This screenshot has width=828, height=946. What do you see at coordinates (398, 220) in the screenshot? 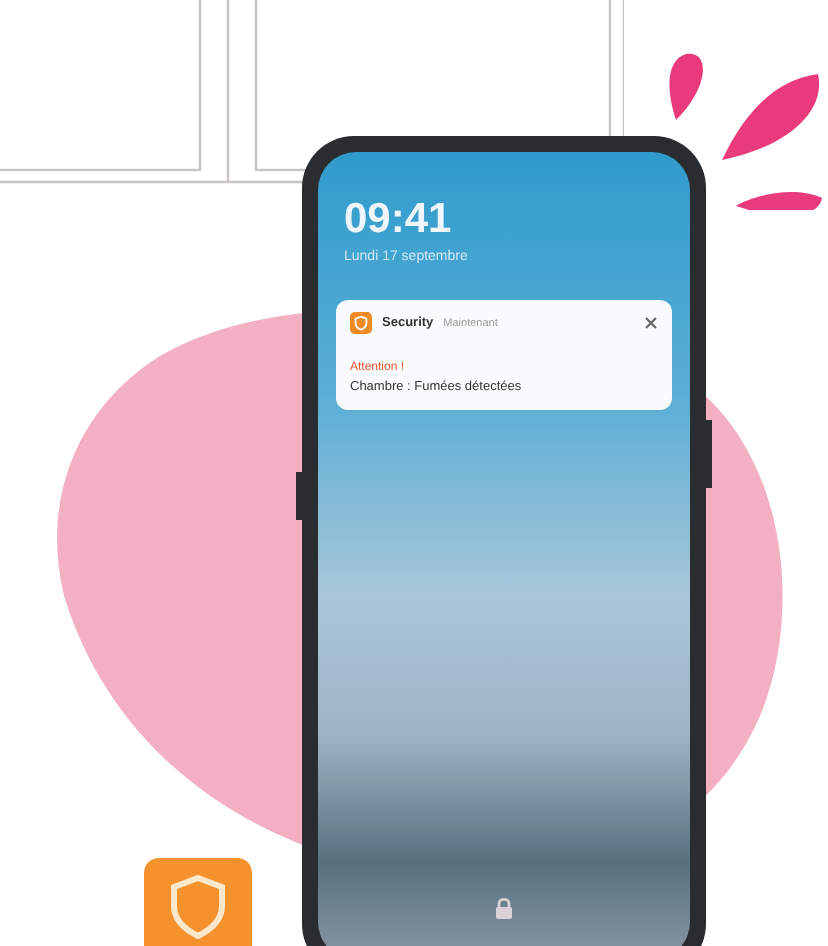
I see `clock-time: 09:41` at bounding box center [398, 220].